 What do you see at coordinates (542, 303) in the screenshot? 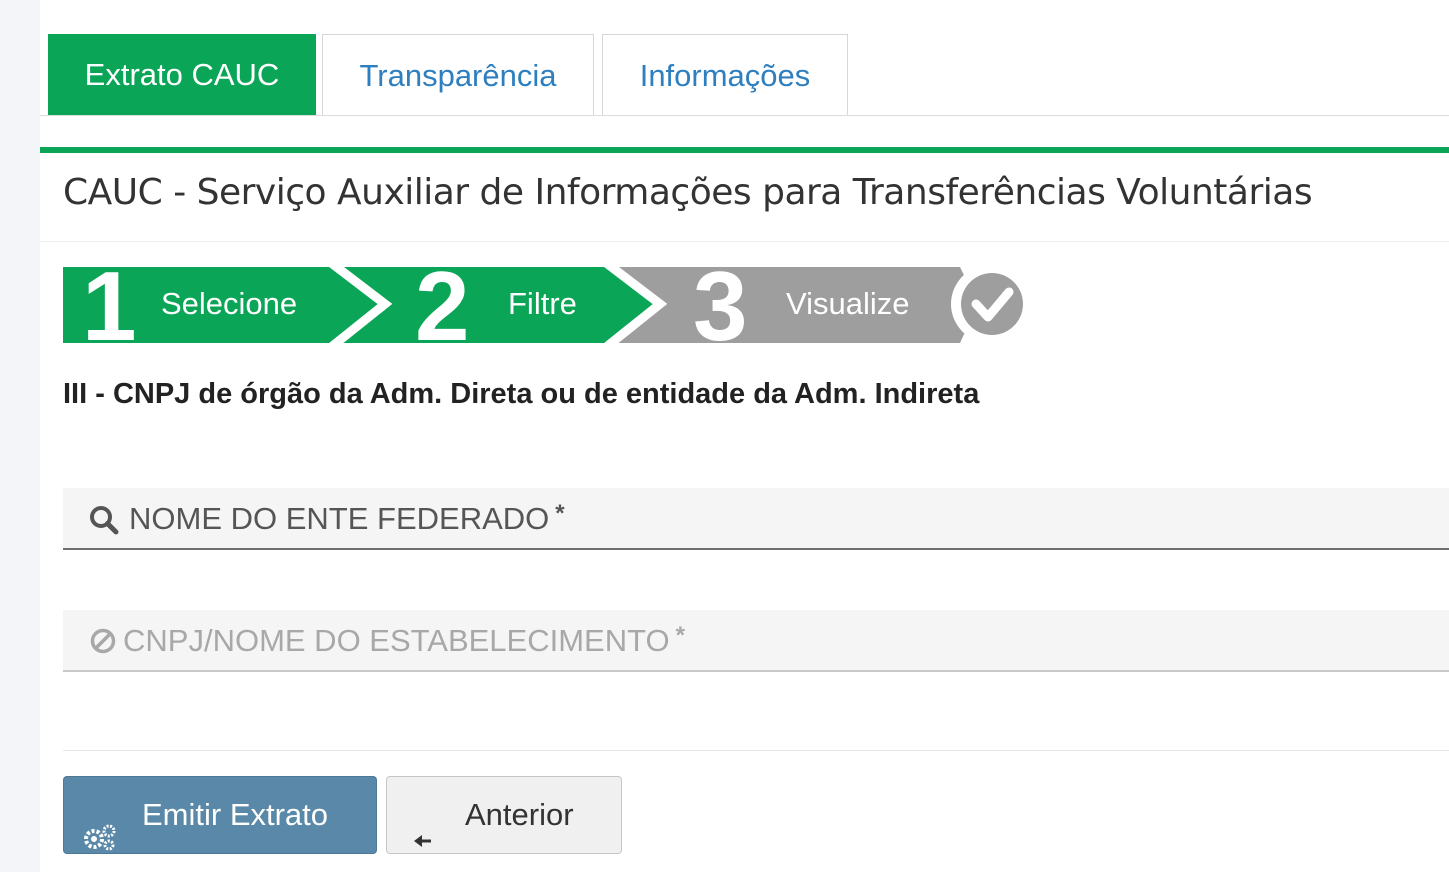
I see `wizard-step-2-label: Filtre` at bounding box center [542, 303].